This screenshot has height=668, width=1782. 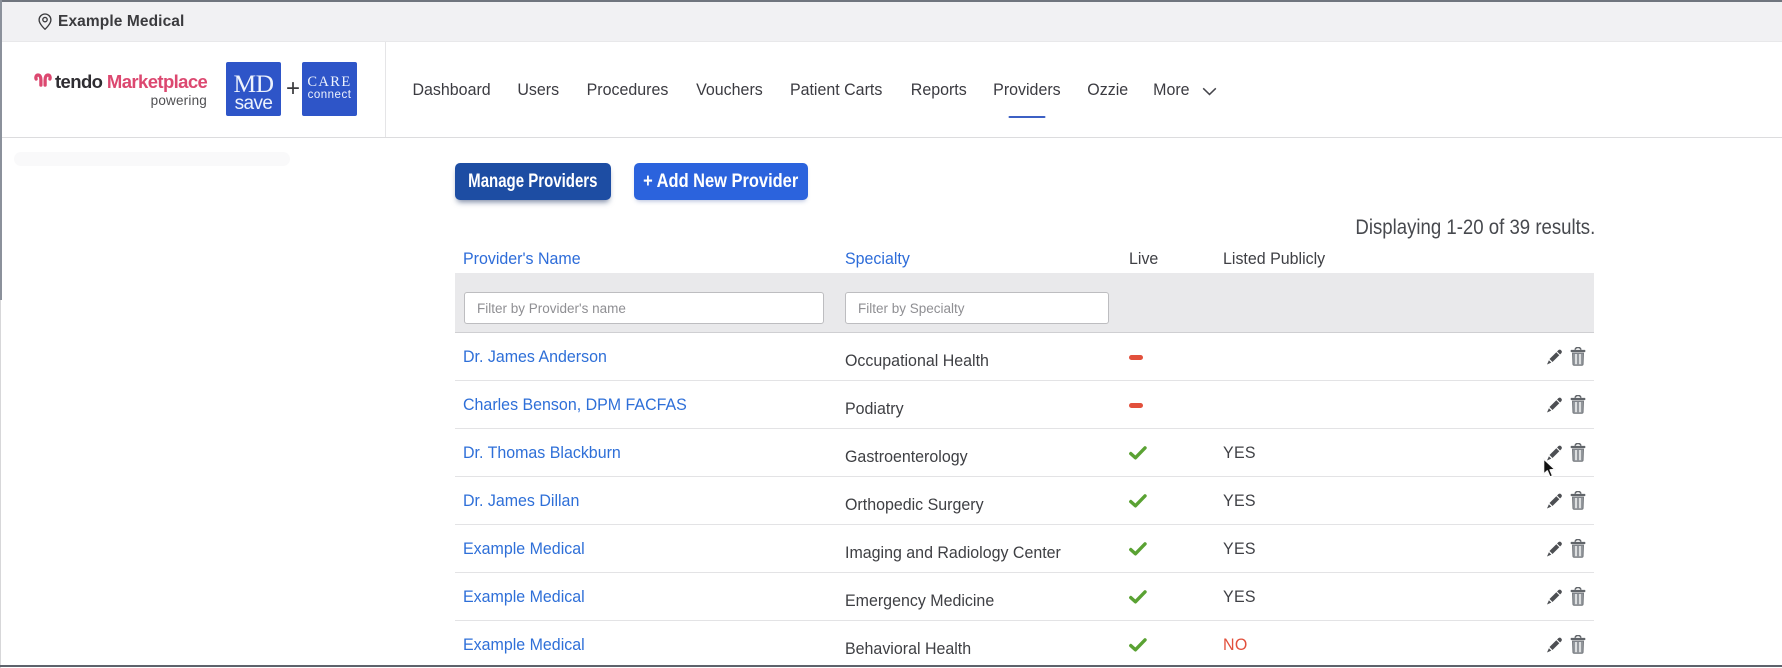 I want to click on table-row: Charles Benson, DPM FACFAS Podiatry, so click(x=1024, y=405).